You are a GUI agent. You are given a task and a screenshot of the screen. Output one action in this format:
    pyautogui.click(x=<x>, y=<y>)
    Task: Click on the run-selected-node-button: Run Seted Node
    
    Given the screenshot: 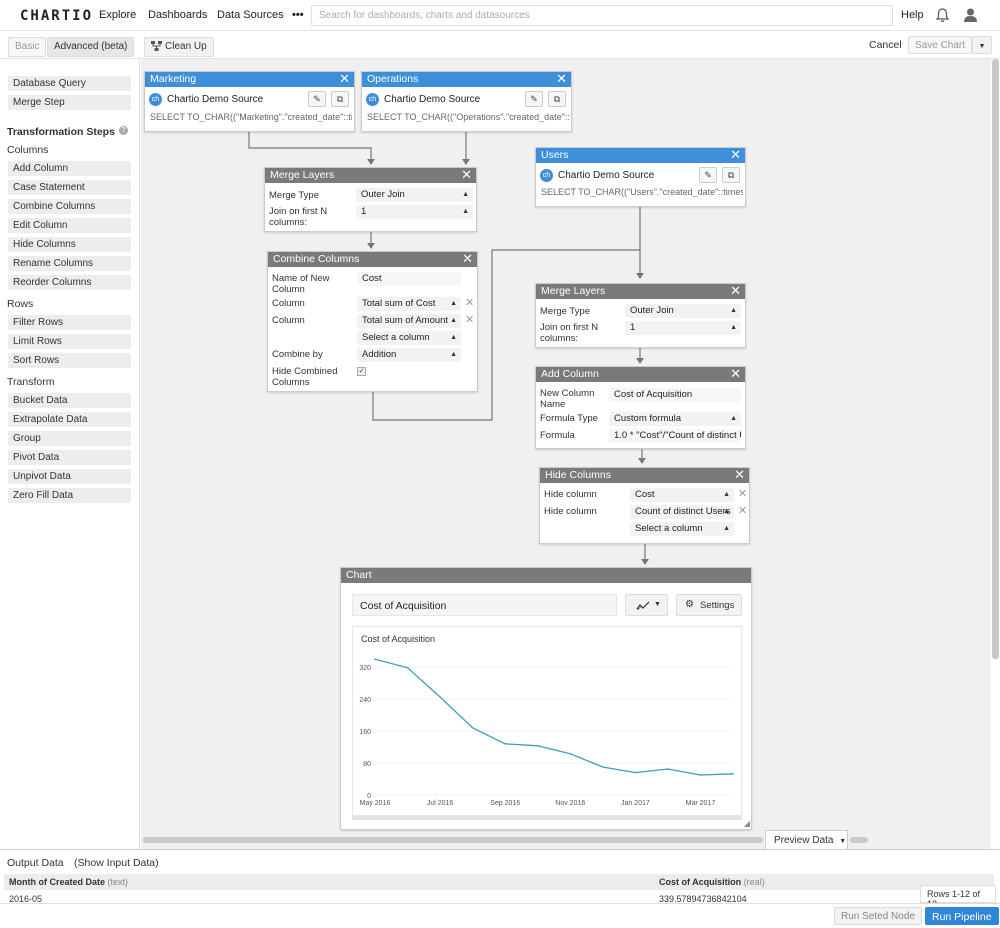 What is the action you would take?
    pyautogui.click(x=878, y=916)
    